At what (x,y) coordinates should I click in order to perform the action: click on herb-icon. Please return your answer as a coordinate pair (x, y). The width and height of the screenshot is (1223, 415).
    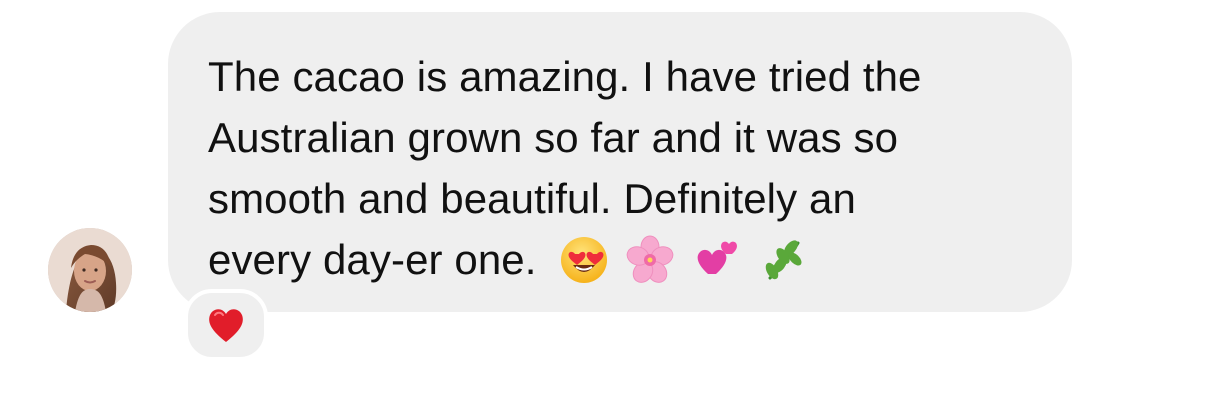
    Looking at the image, I should click on (782, 260).